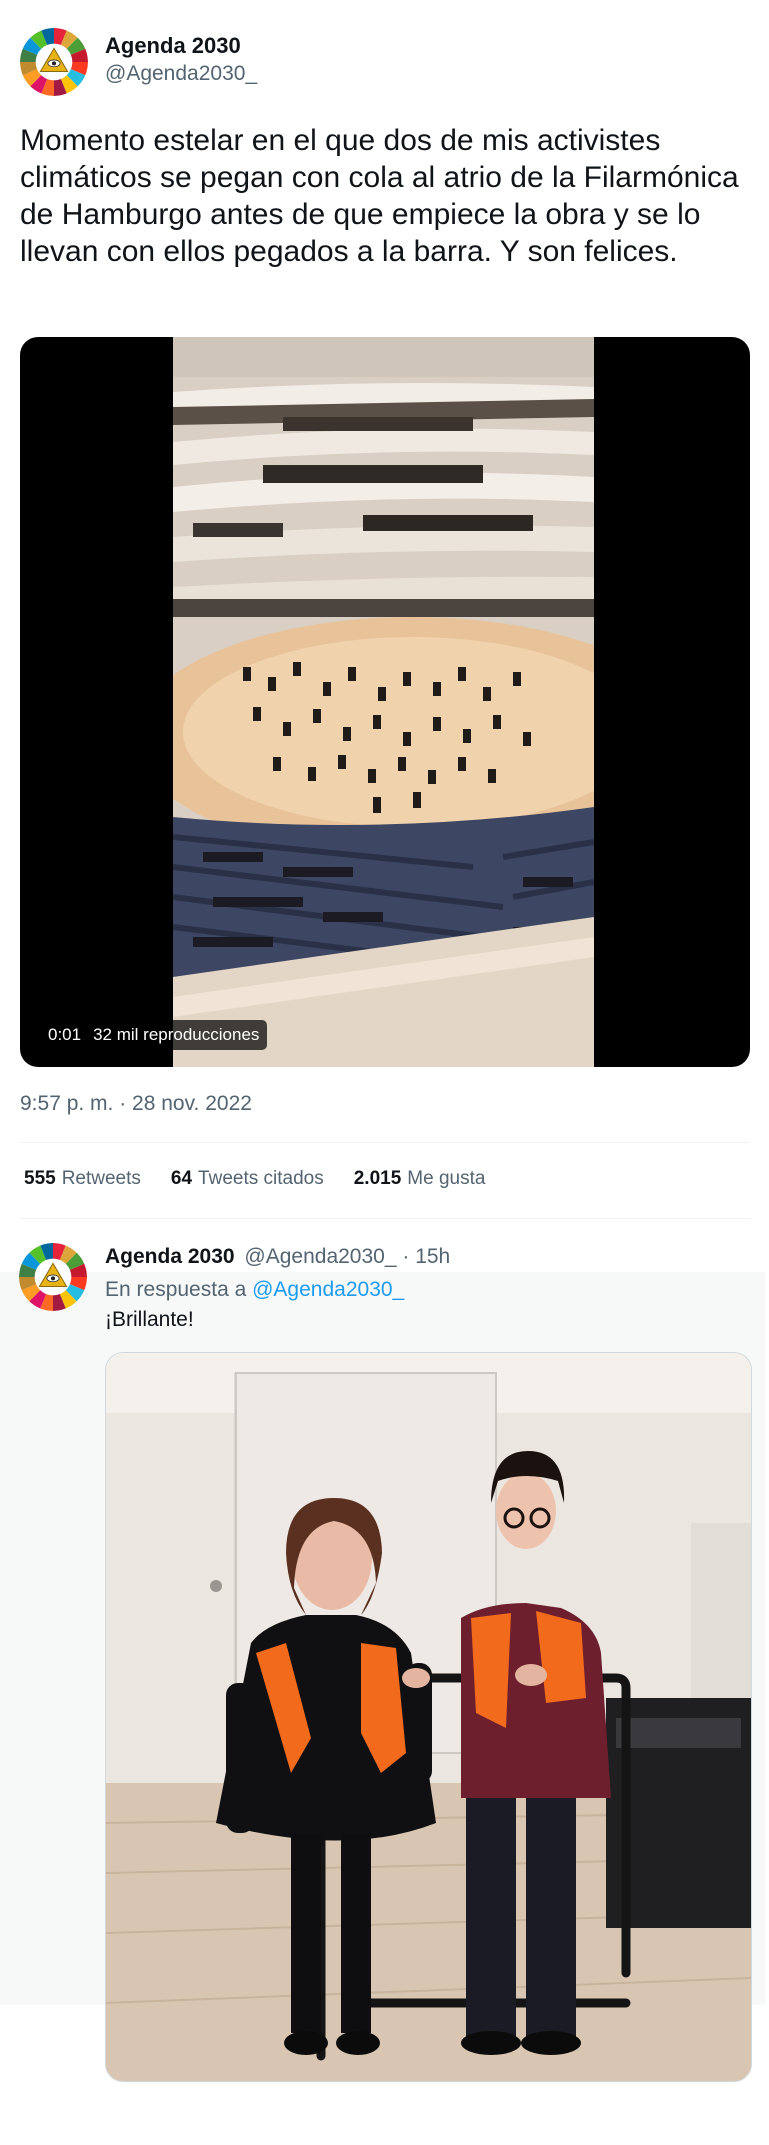 This screenshot has width=769, height=2145. I want to click on author-handle: @Agenda2030_, so click(181, 74).